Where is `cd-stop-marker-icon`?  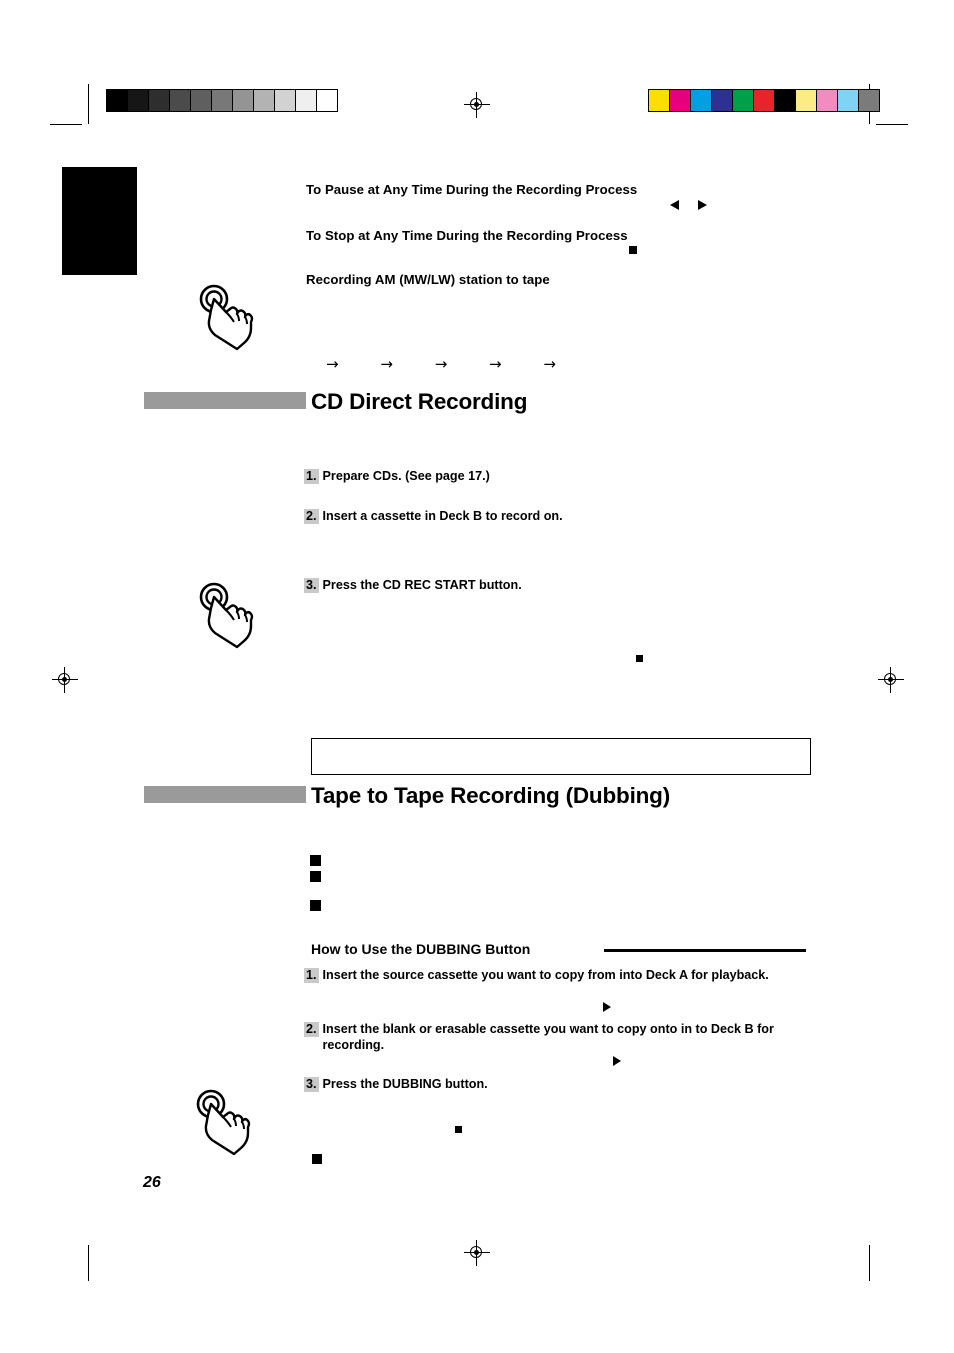 cd-stop-marker-icon is located at coordinates (639, 658).